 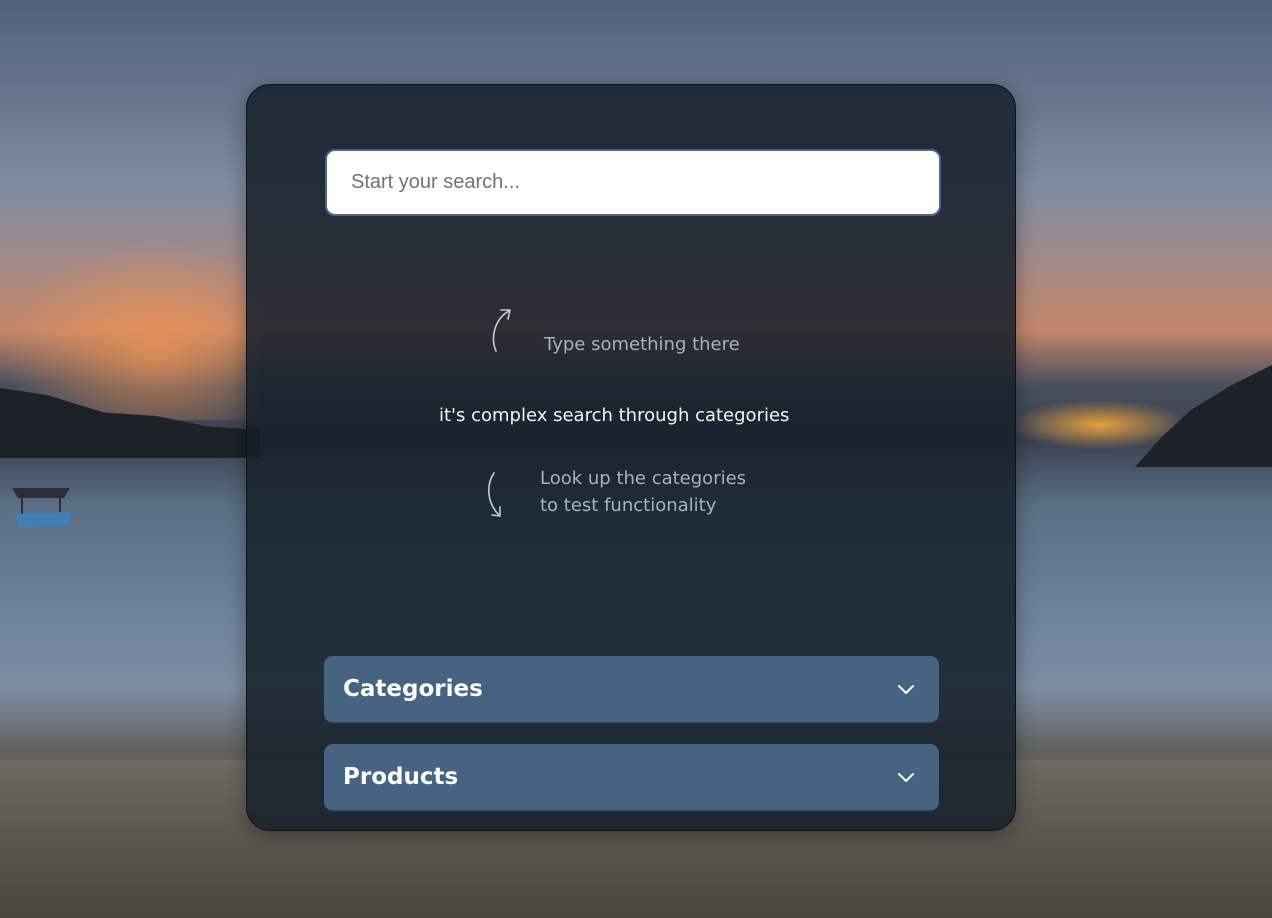 I want to click on products-accordion: Products, so click(x=631, y=777).